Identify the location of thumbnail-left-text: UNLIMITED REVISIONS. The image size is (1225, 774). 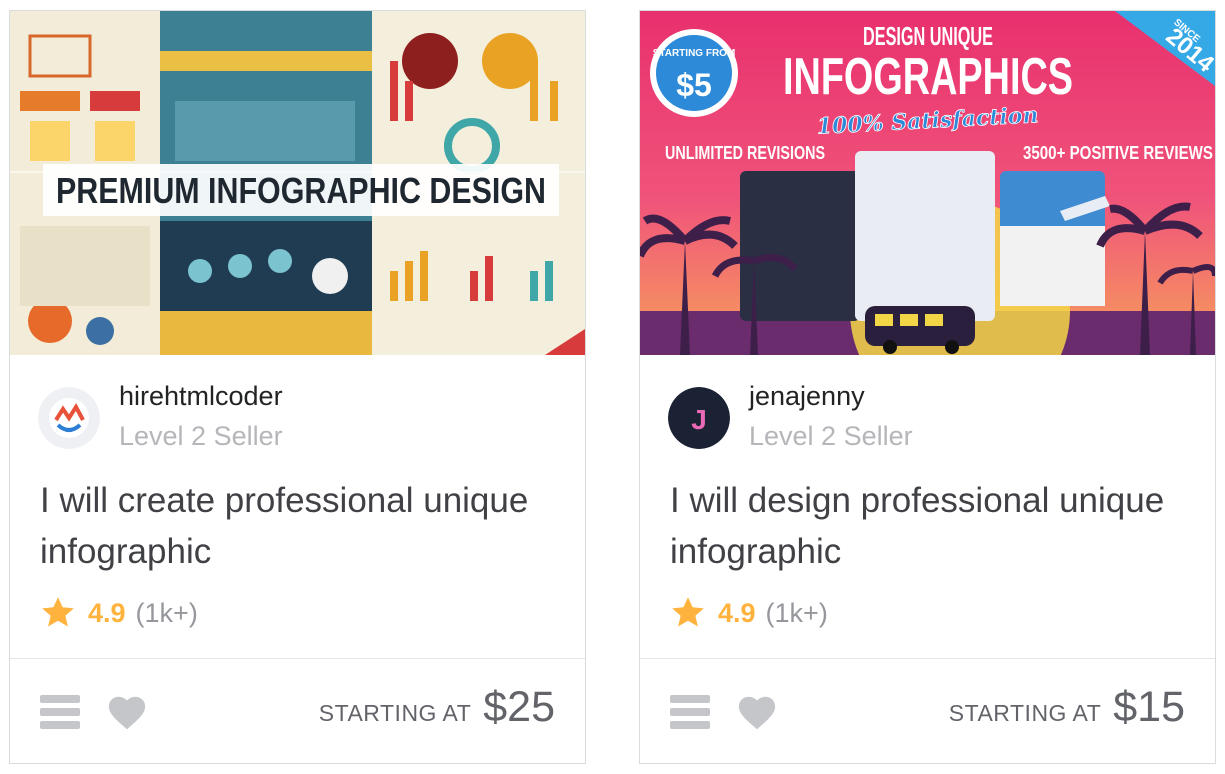
(745, 153).